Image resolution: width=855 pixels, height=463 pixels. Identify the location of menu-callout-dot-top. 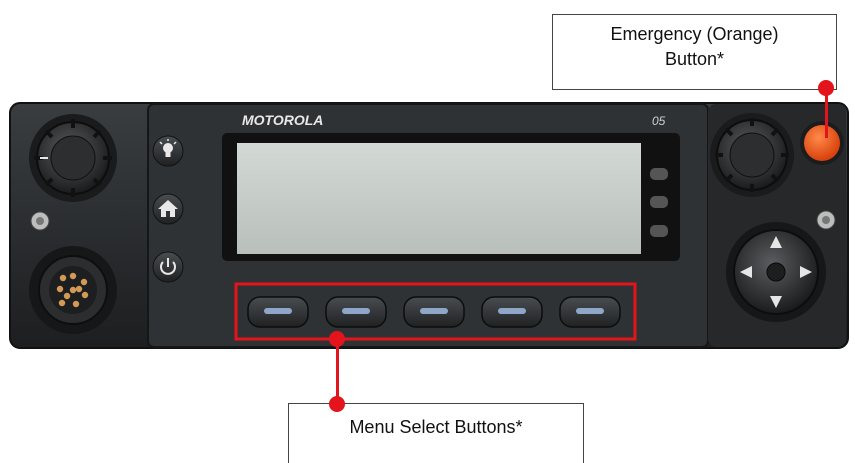
(337, 339).